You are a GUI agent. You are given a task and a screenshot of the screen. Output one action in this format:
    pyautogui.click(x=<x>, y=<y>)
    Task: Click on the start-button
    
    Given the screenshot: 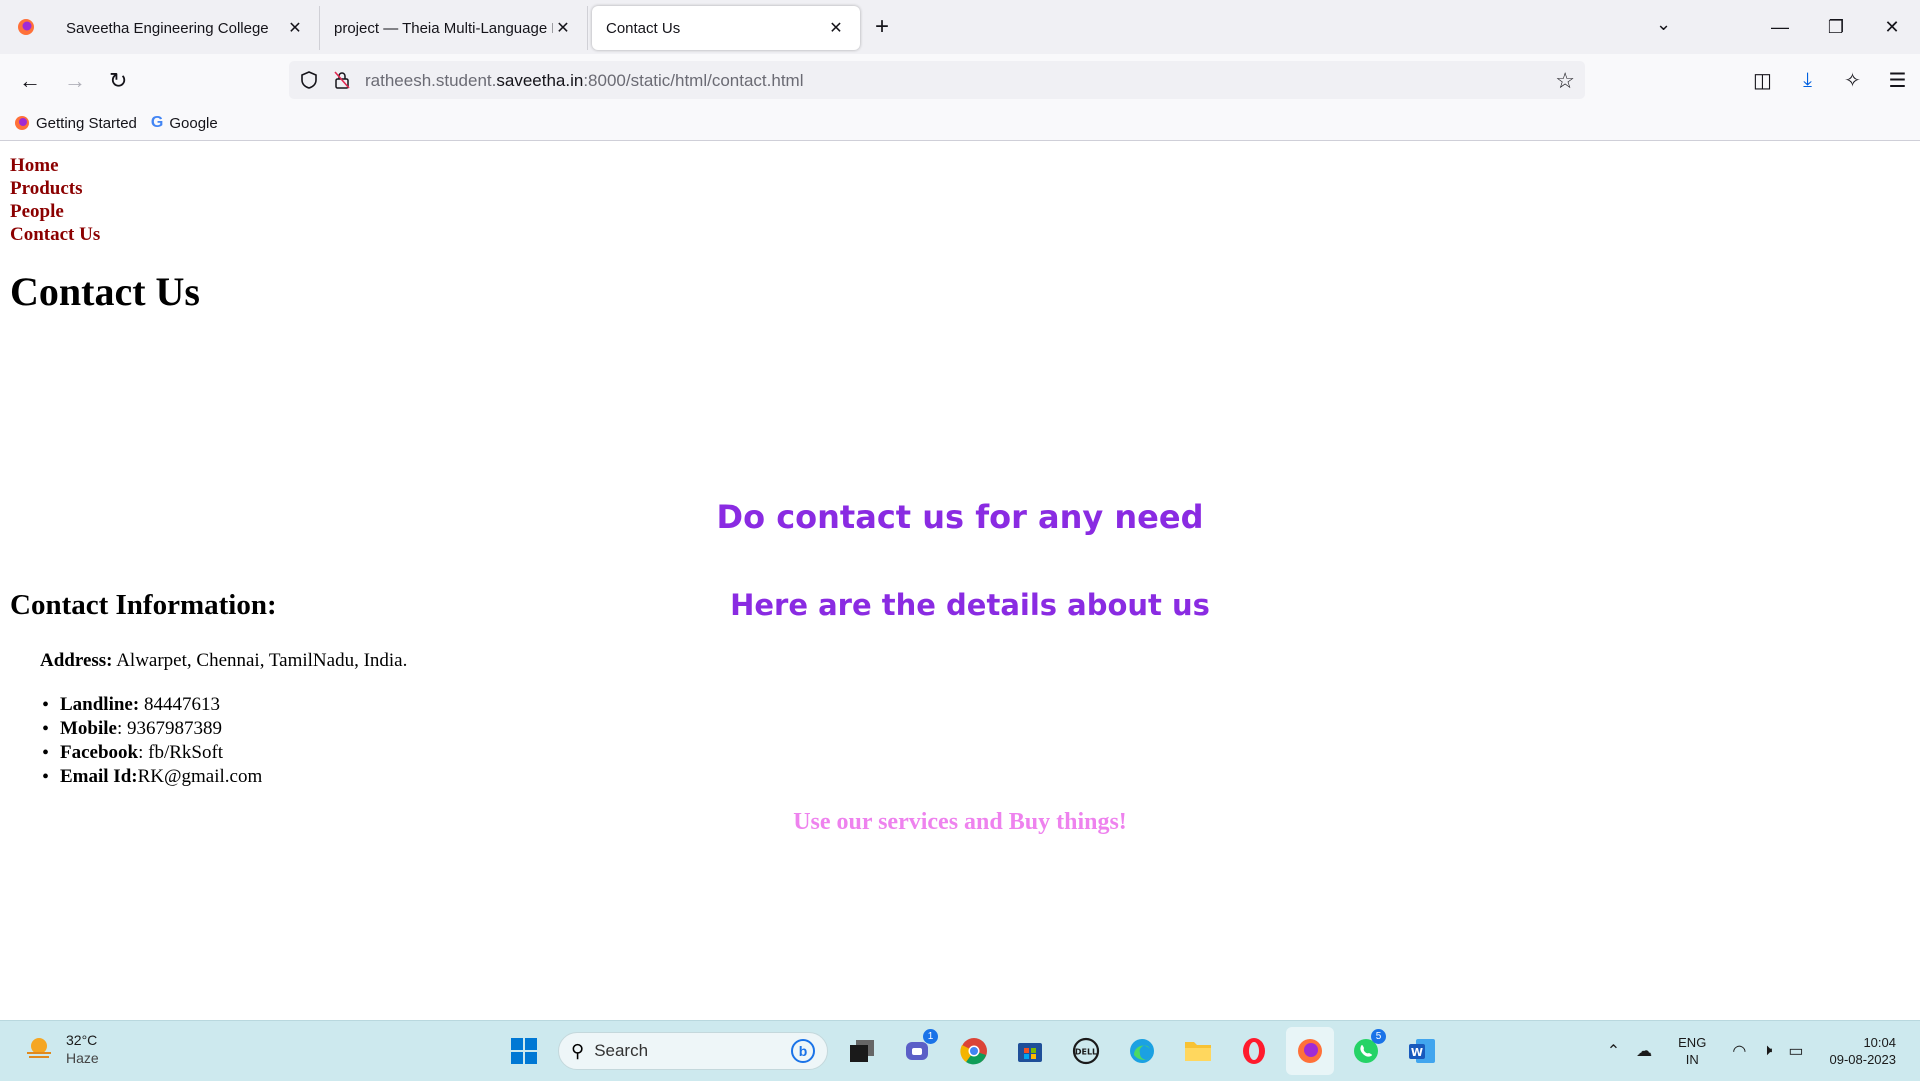 What is the action you would take?
    pyautogui.click(x=524, y=1051)
    